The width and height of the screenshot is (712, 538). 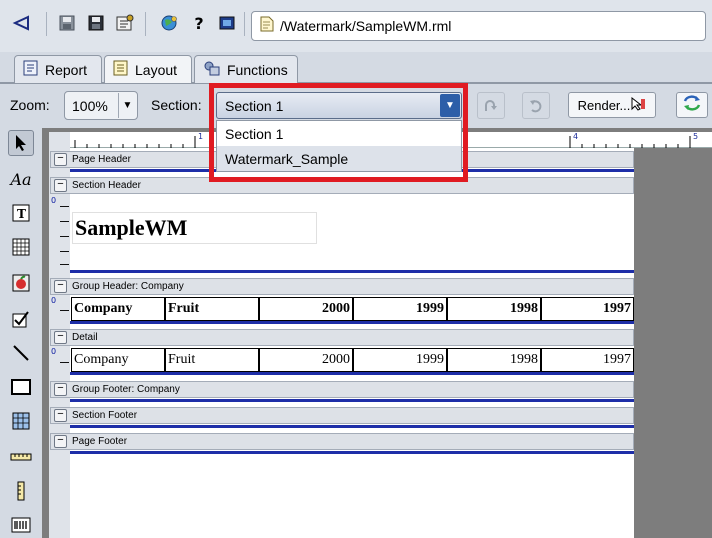 I want to click on refresh-button, so click(x=692, y=105).